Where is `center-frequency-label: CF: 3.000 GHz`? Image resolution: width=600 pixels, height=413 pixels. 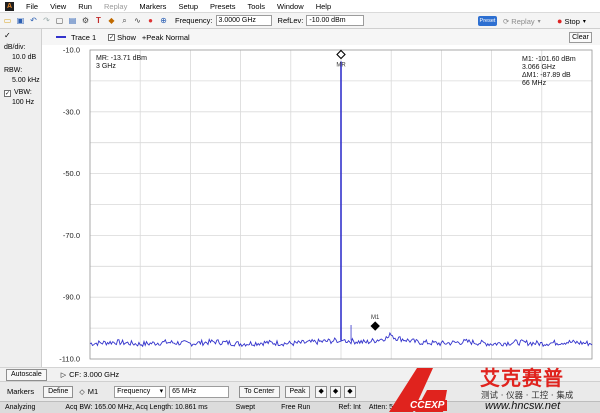
center-frequency-label: CF: 3.000 GHz is located at coordinates (94, 374).